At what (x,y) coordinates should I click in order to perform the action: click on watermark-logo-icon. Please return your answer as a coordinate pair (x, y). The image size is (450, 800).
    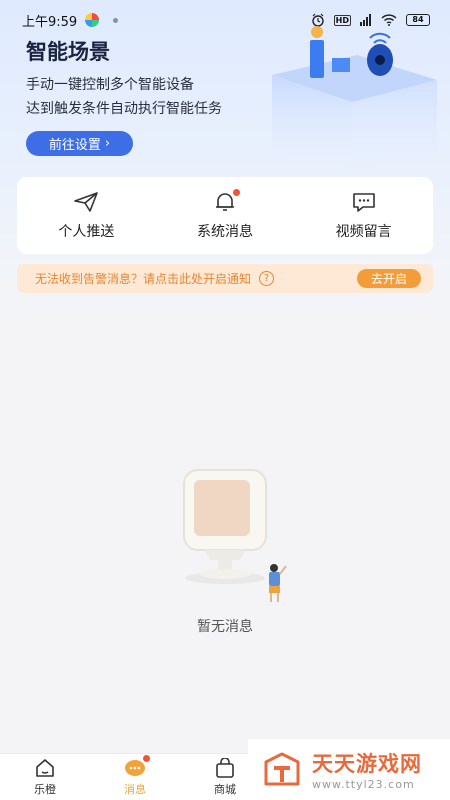
    Looking at the image, I should click on (282, 768).